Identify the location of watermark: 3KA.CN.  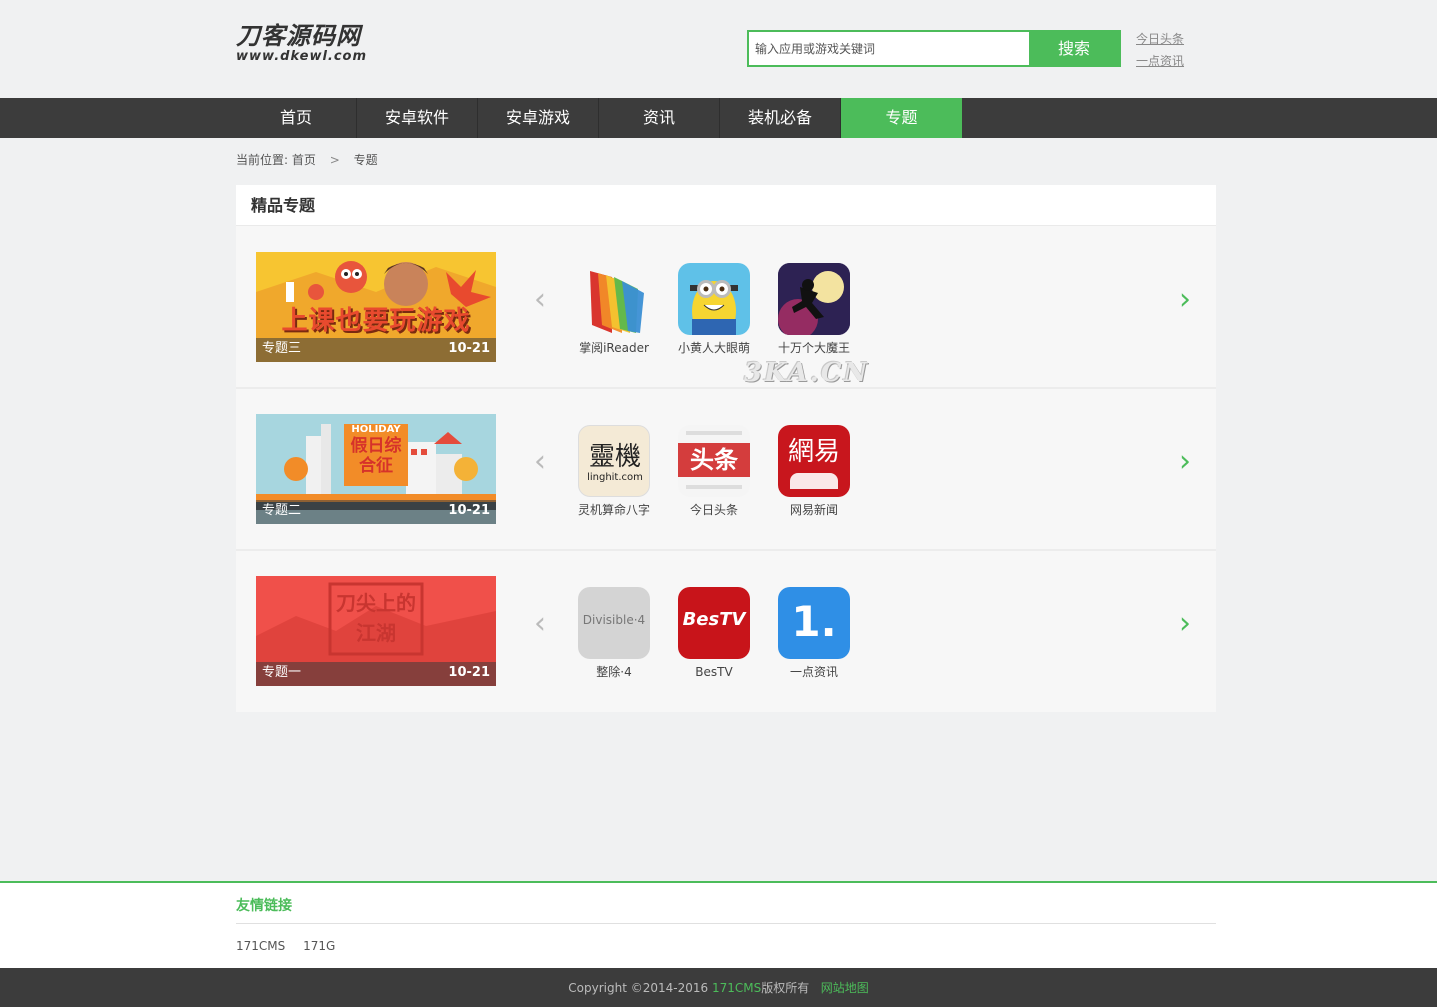
(807, 373).